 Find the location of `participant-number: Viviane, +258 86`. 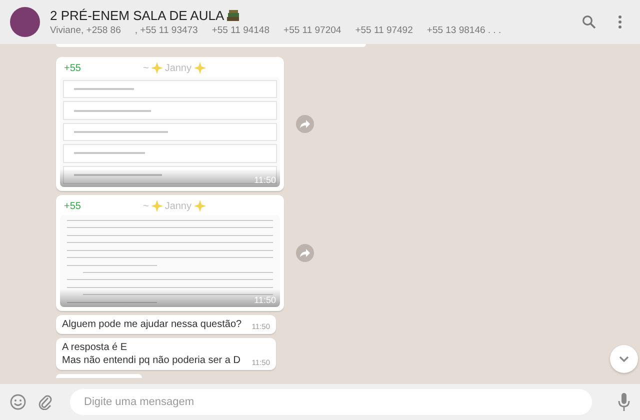

participant-number: Viviane, +258 86 is located at coordinates (85, 30).